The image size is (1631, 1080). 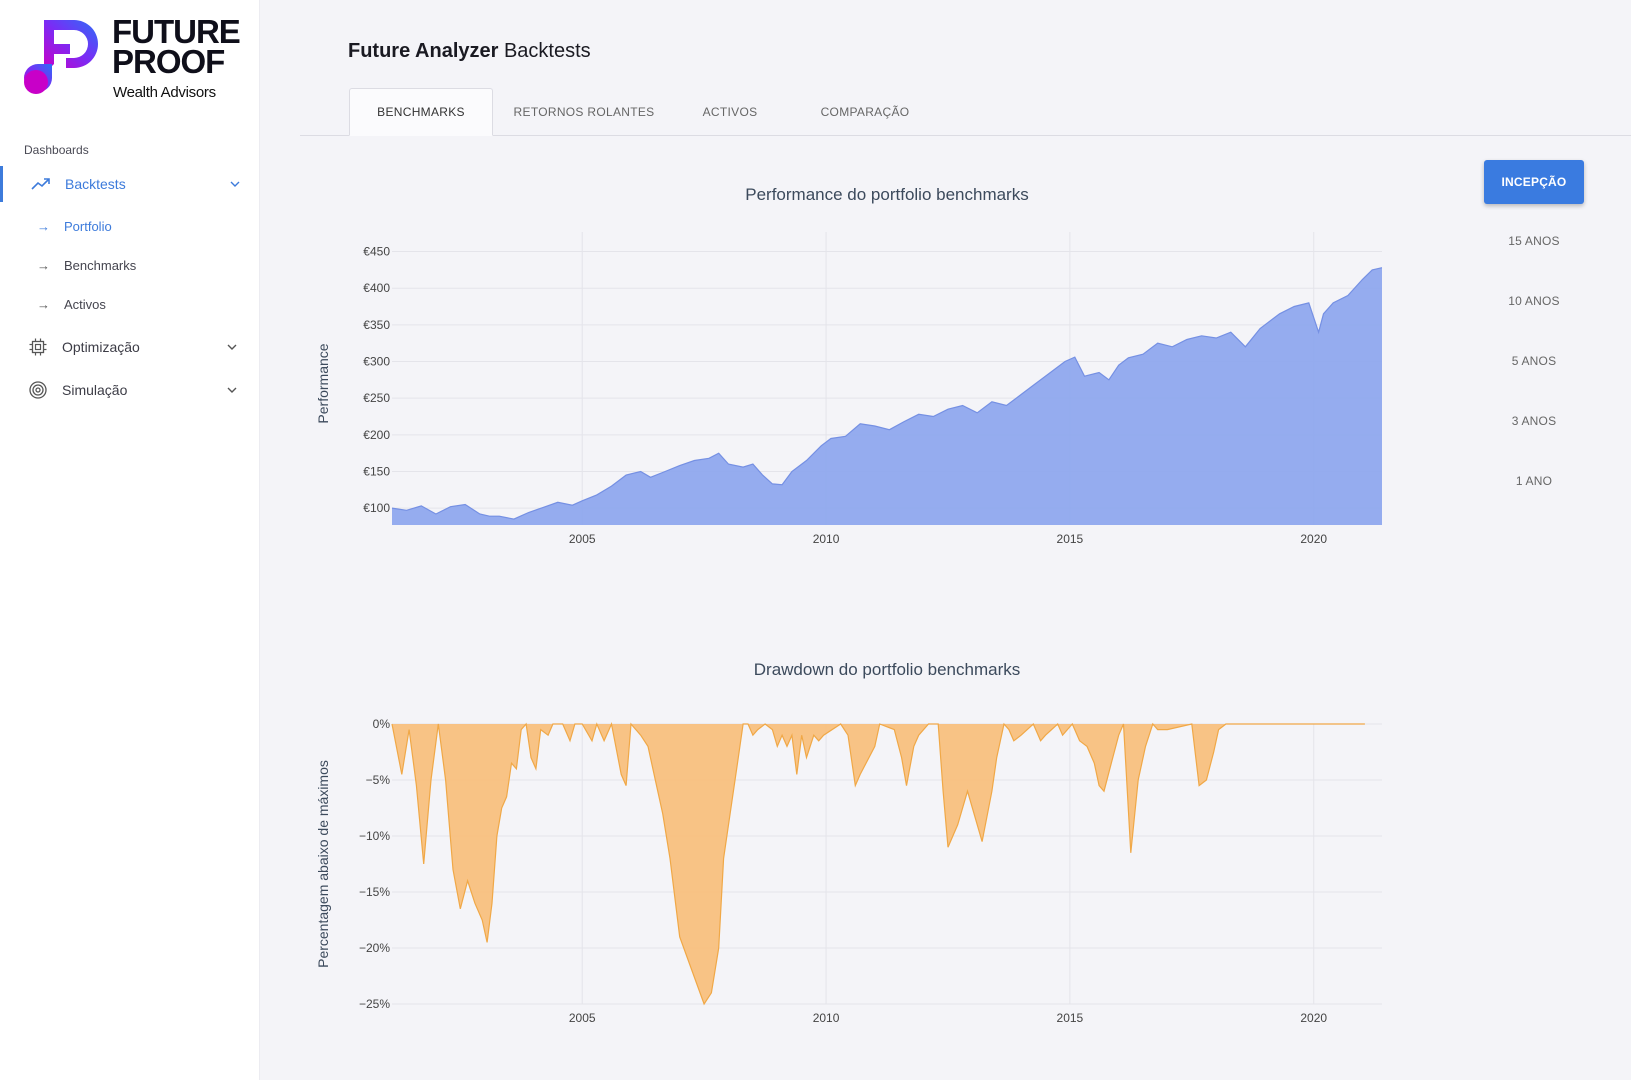 What do you see at coordinates (376, 325) in the screenshot?
I see `y-tick-label: €350` at bounding box center [376, 325].